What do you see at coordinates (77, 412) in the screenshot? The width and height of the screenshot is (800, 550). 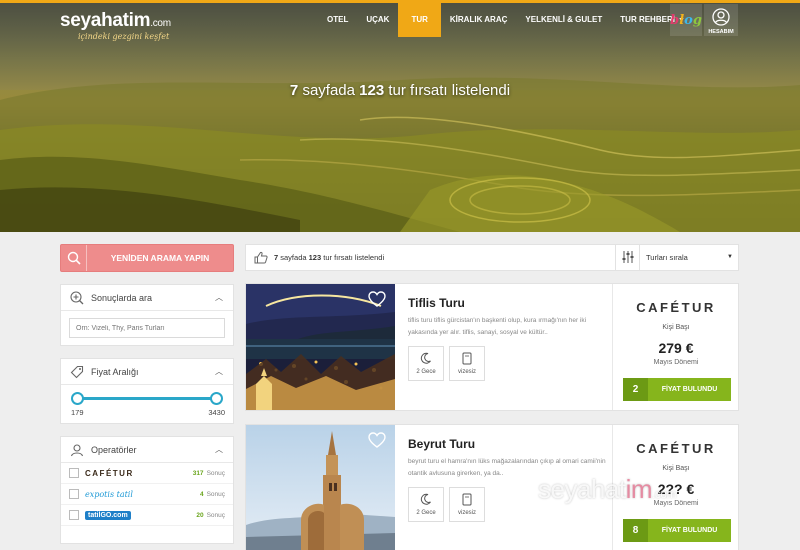 I see `price-min: 179` at bounding box center [77, 412].